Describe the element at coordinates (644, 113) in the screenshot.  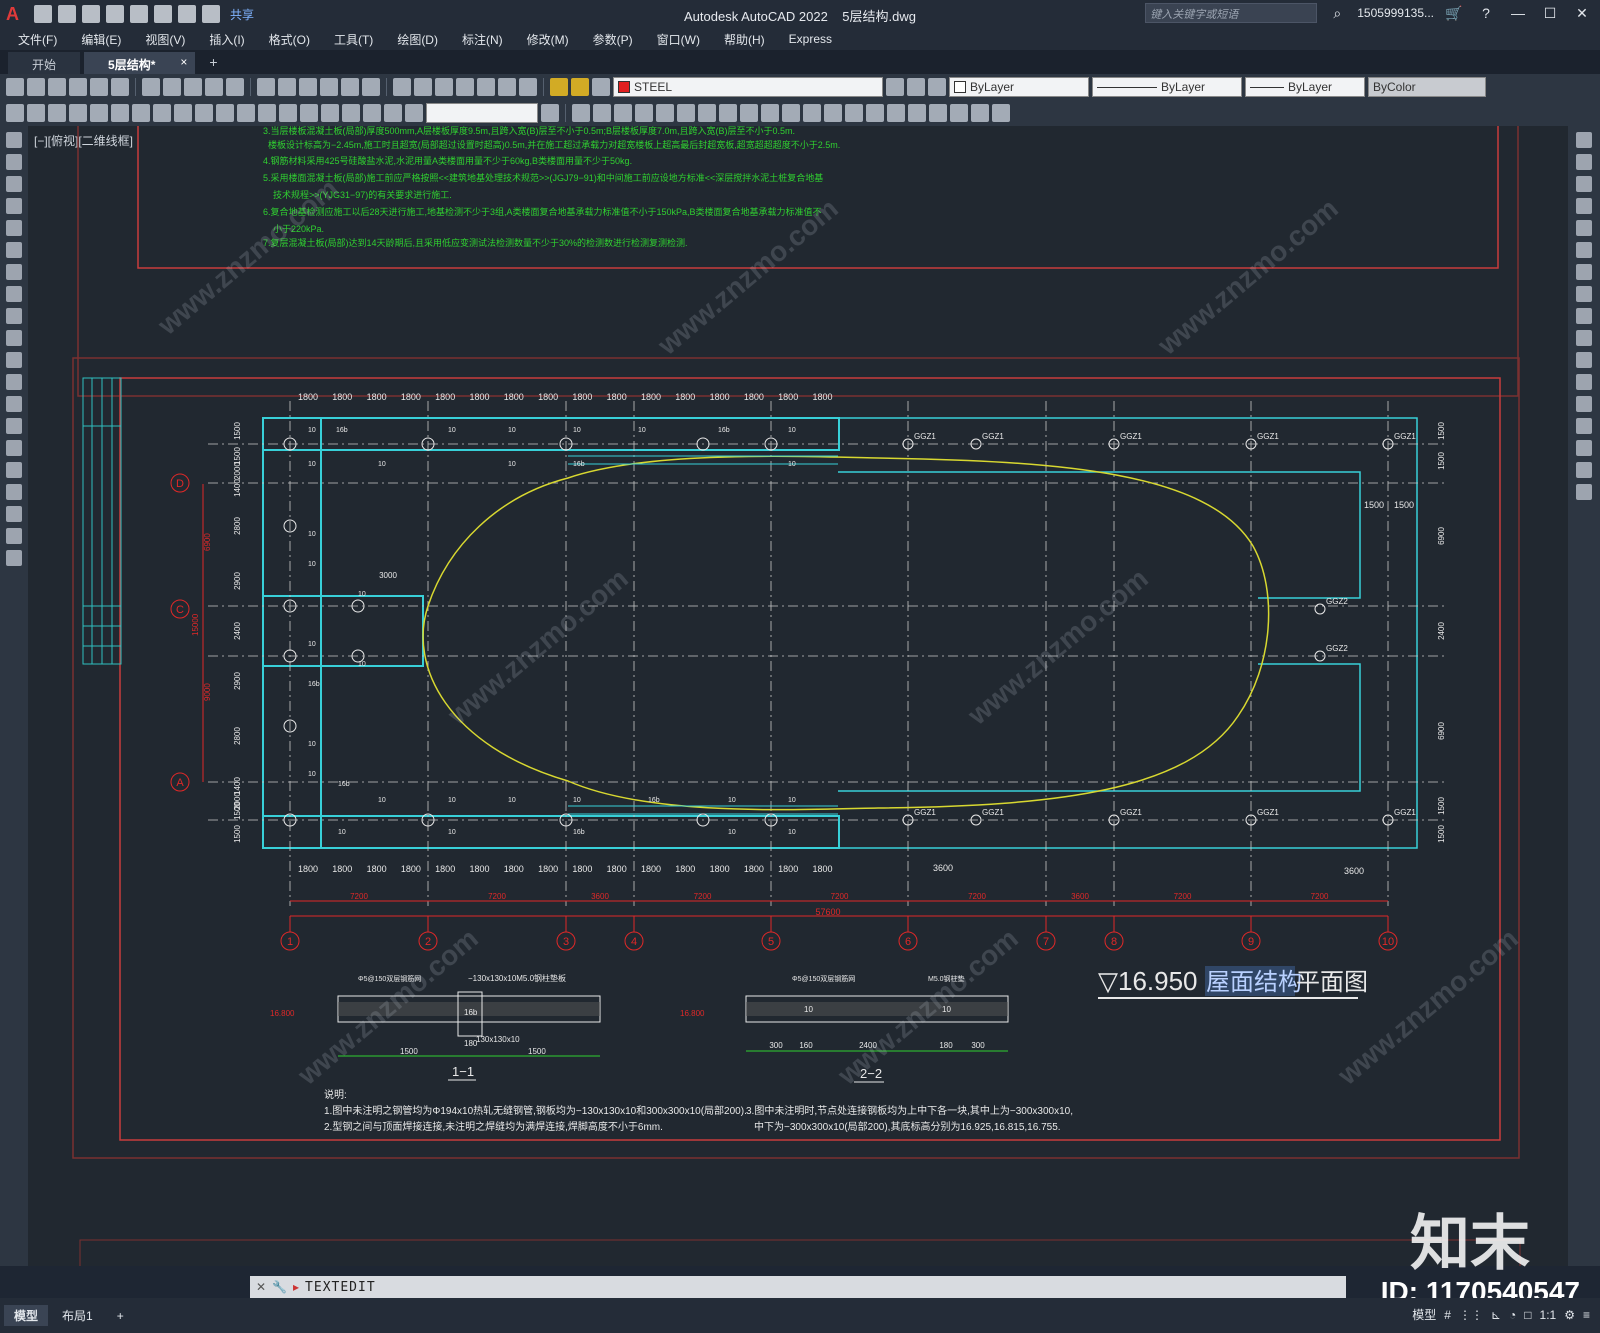
I see `offset-icon` at that location.